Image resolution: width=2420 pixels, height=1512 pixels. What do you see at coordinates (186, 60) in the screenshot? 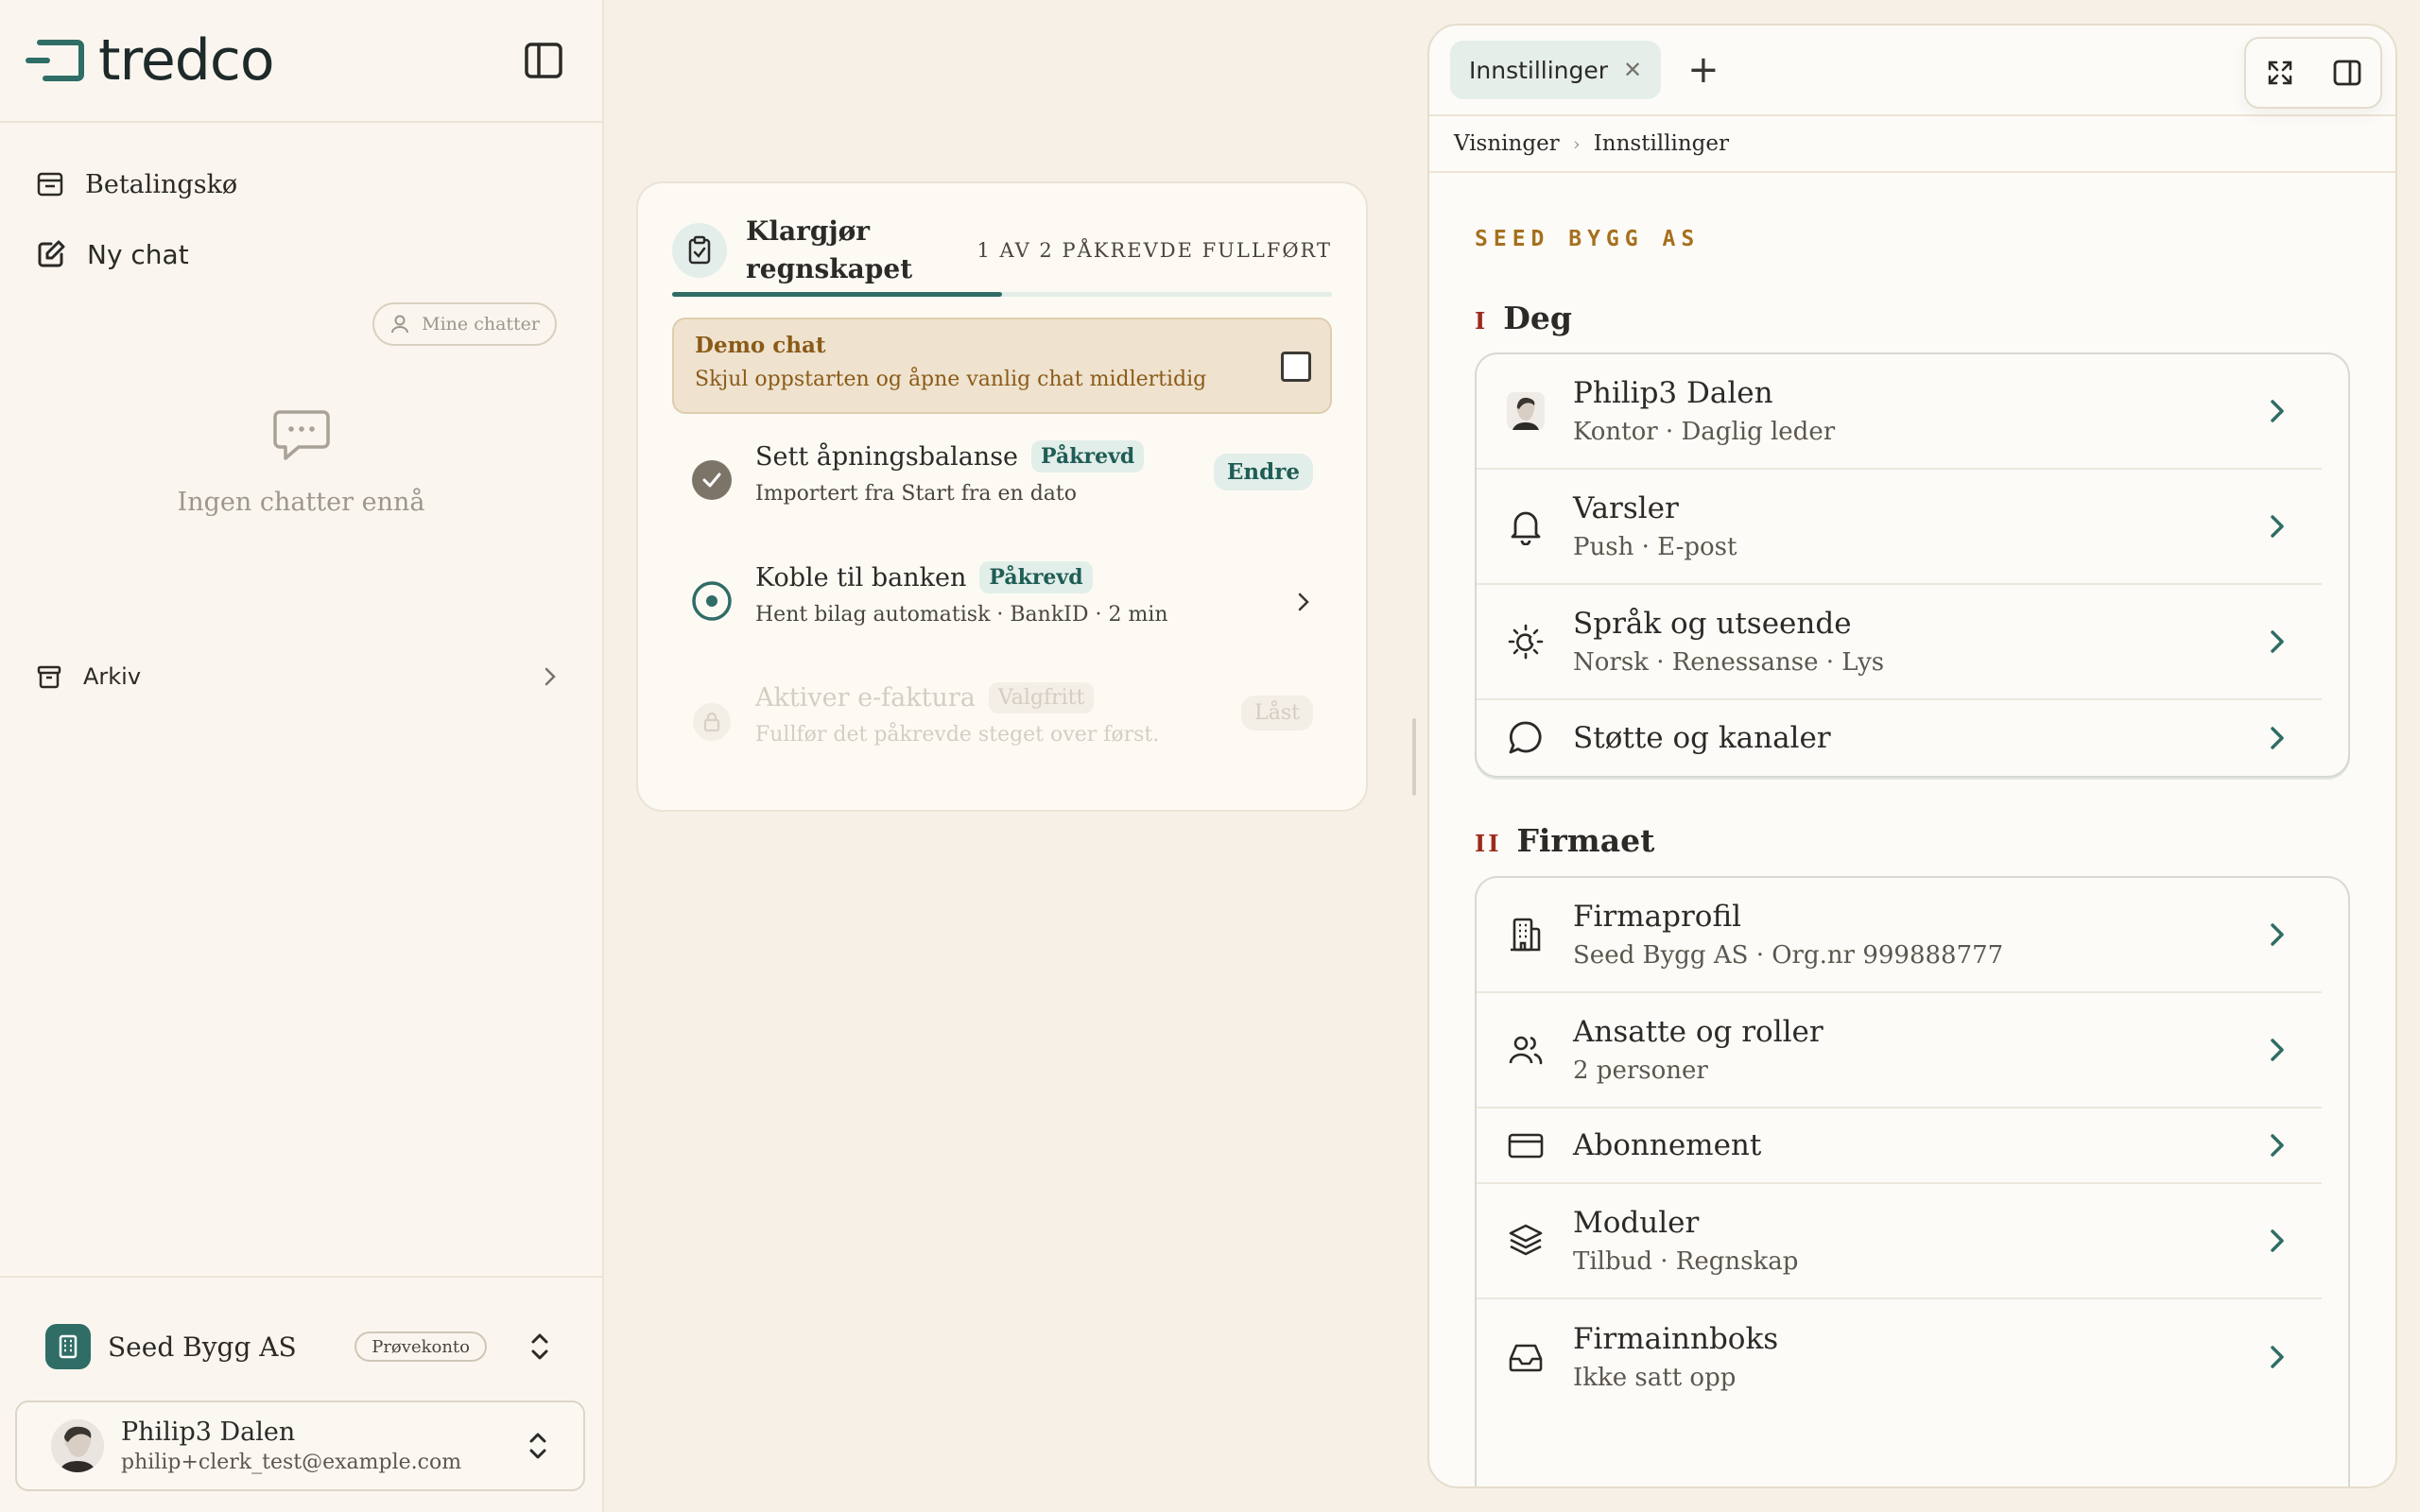
I see `brand-name: tredco` at bounding box center [186, 60].